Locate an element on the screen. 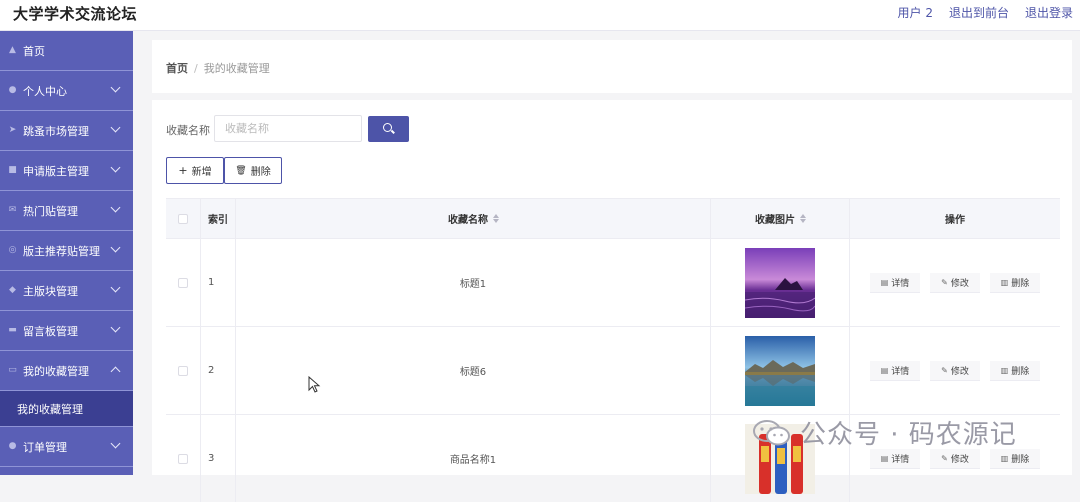 Image resolution: width=1080 pixels, height=502 pixels. sidebar-item-home: ▲ 首页 is located at coordinates (66, 51).